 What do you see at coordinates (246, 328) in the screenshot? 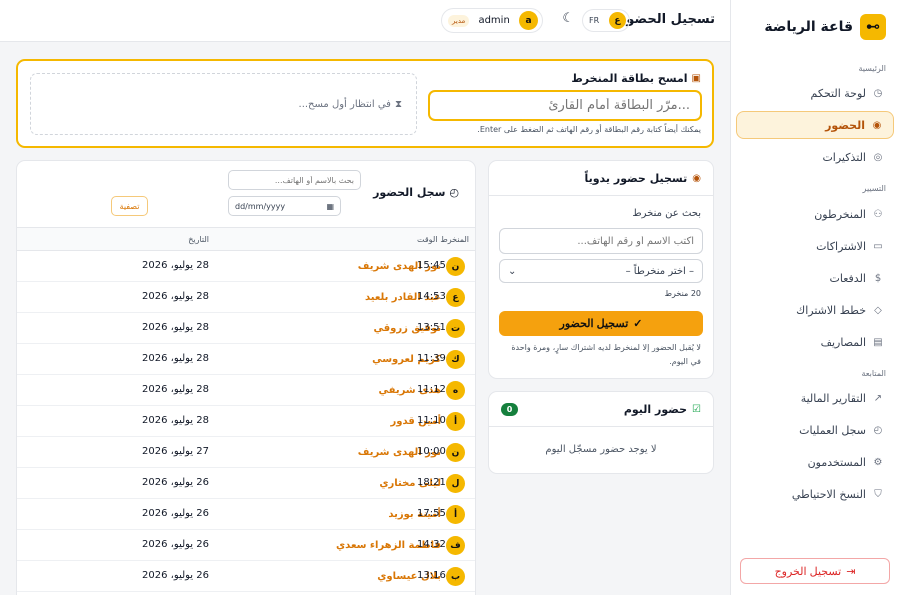
I see `table-row: ت توفيق زروقي 28 يوليو، 2026 13:51` at bounding box center [246, 328].